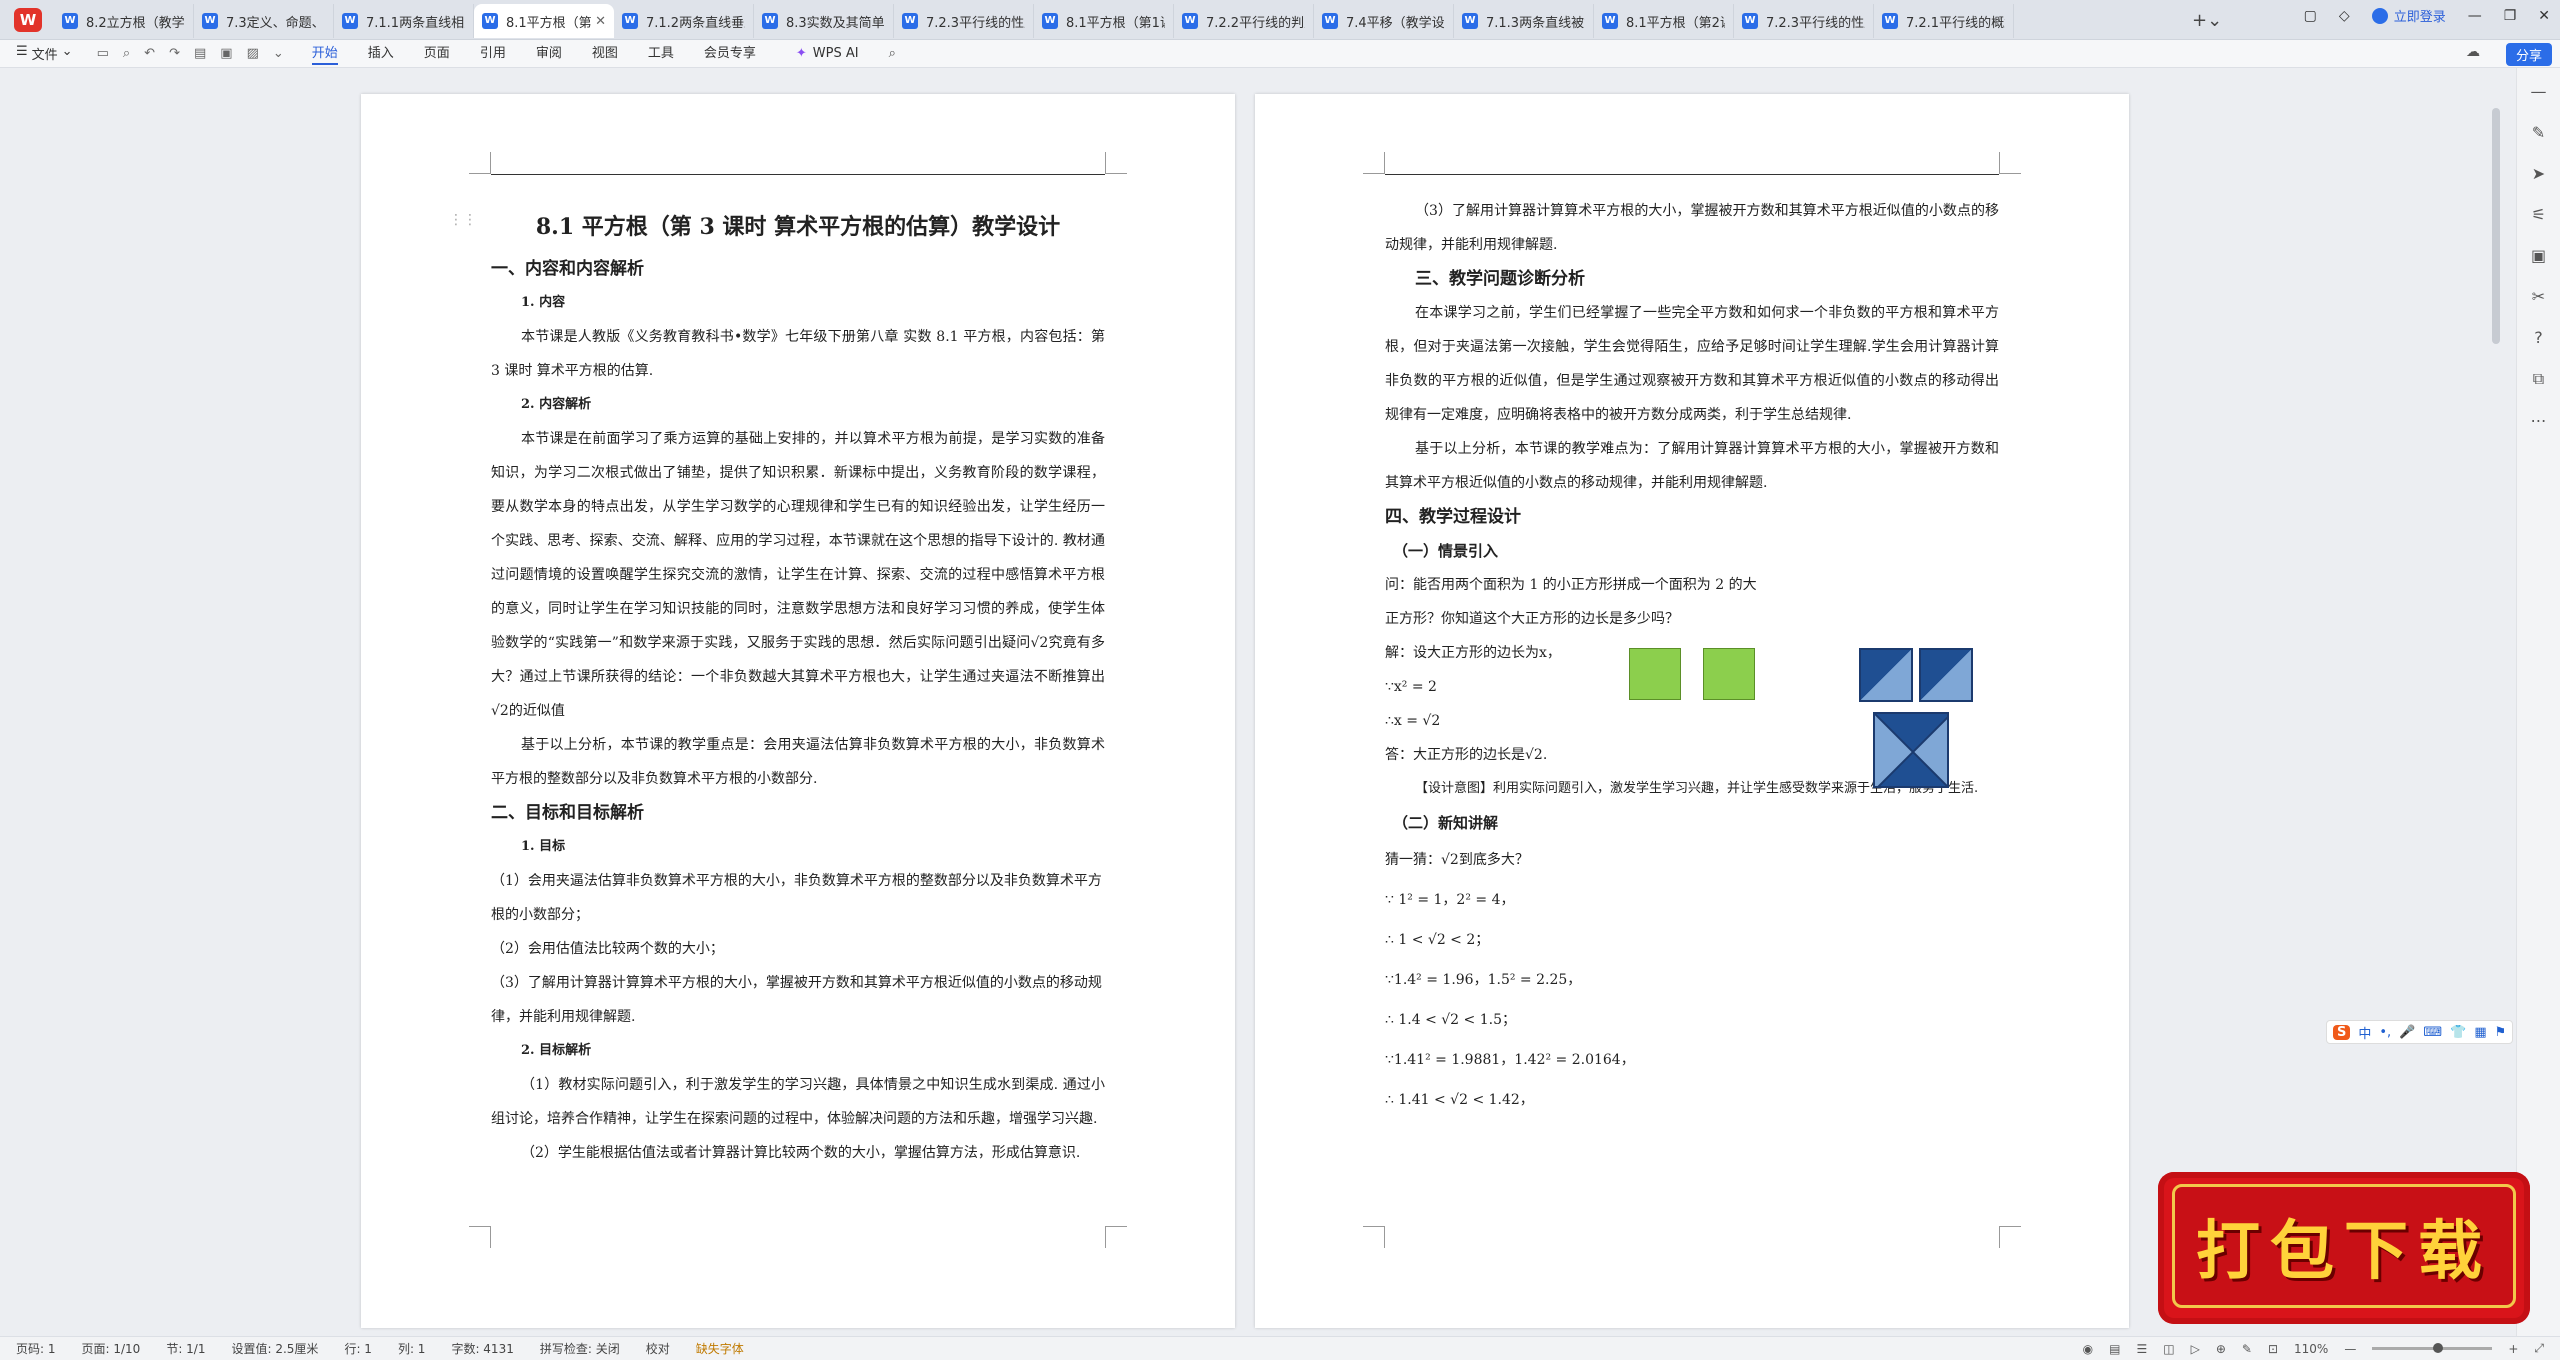  Describe the element at coordinates (358, 1348) in the screenshot. I see `status-row: 行: 1` at that location.